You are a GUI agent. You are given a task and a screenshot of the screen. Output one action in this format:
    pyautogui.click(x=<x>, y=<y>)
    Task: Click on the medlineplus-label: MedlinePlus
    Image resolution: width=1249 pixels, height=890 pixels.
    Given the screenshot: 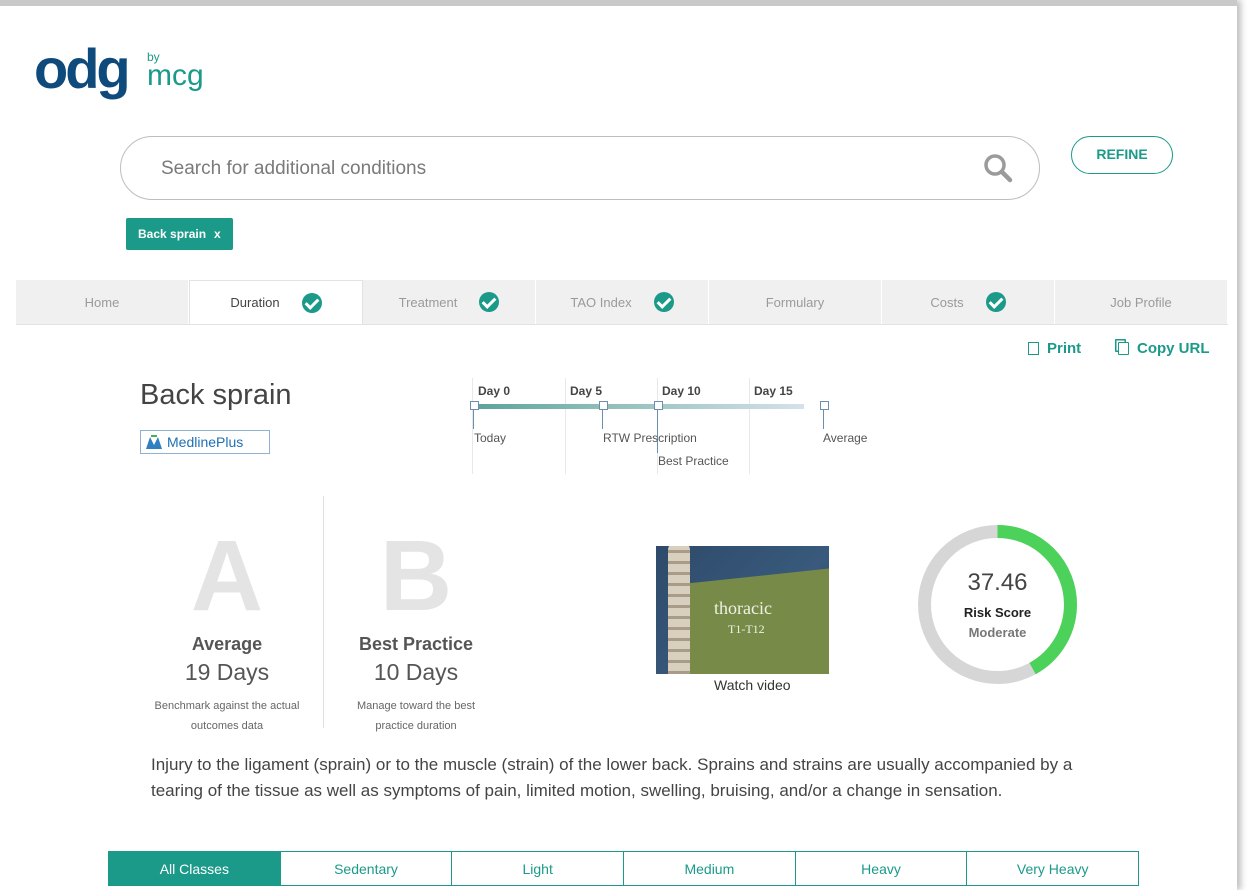 What is the action you would take?
    pyautogui.click(x=205, y=442)
    